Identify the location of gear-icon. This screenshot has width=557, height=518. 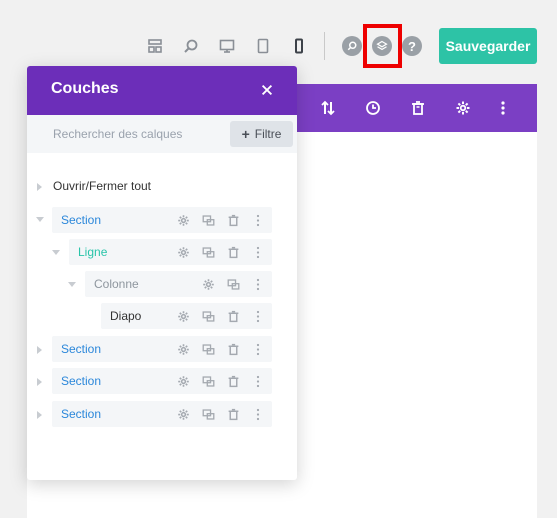
(463, 108).